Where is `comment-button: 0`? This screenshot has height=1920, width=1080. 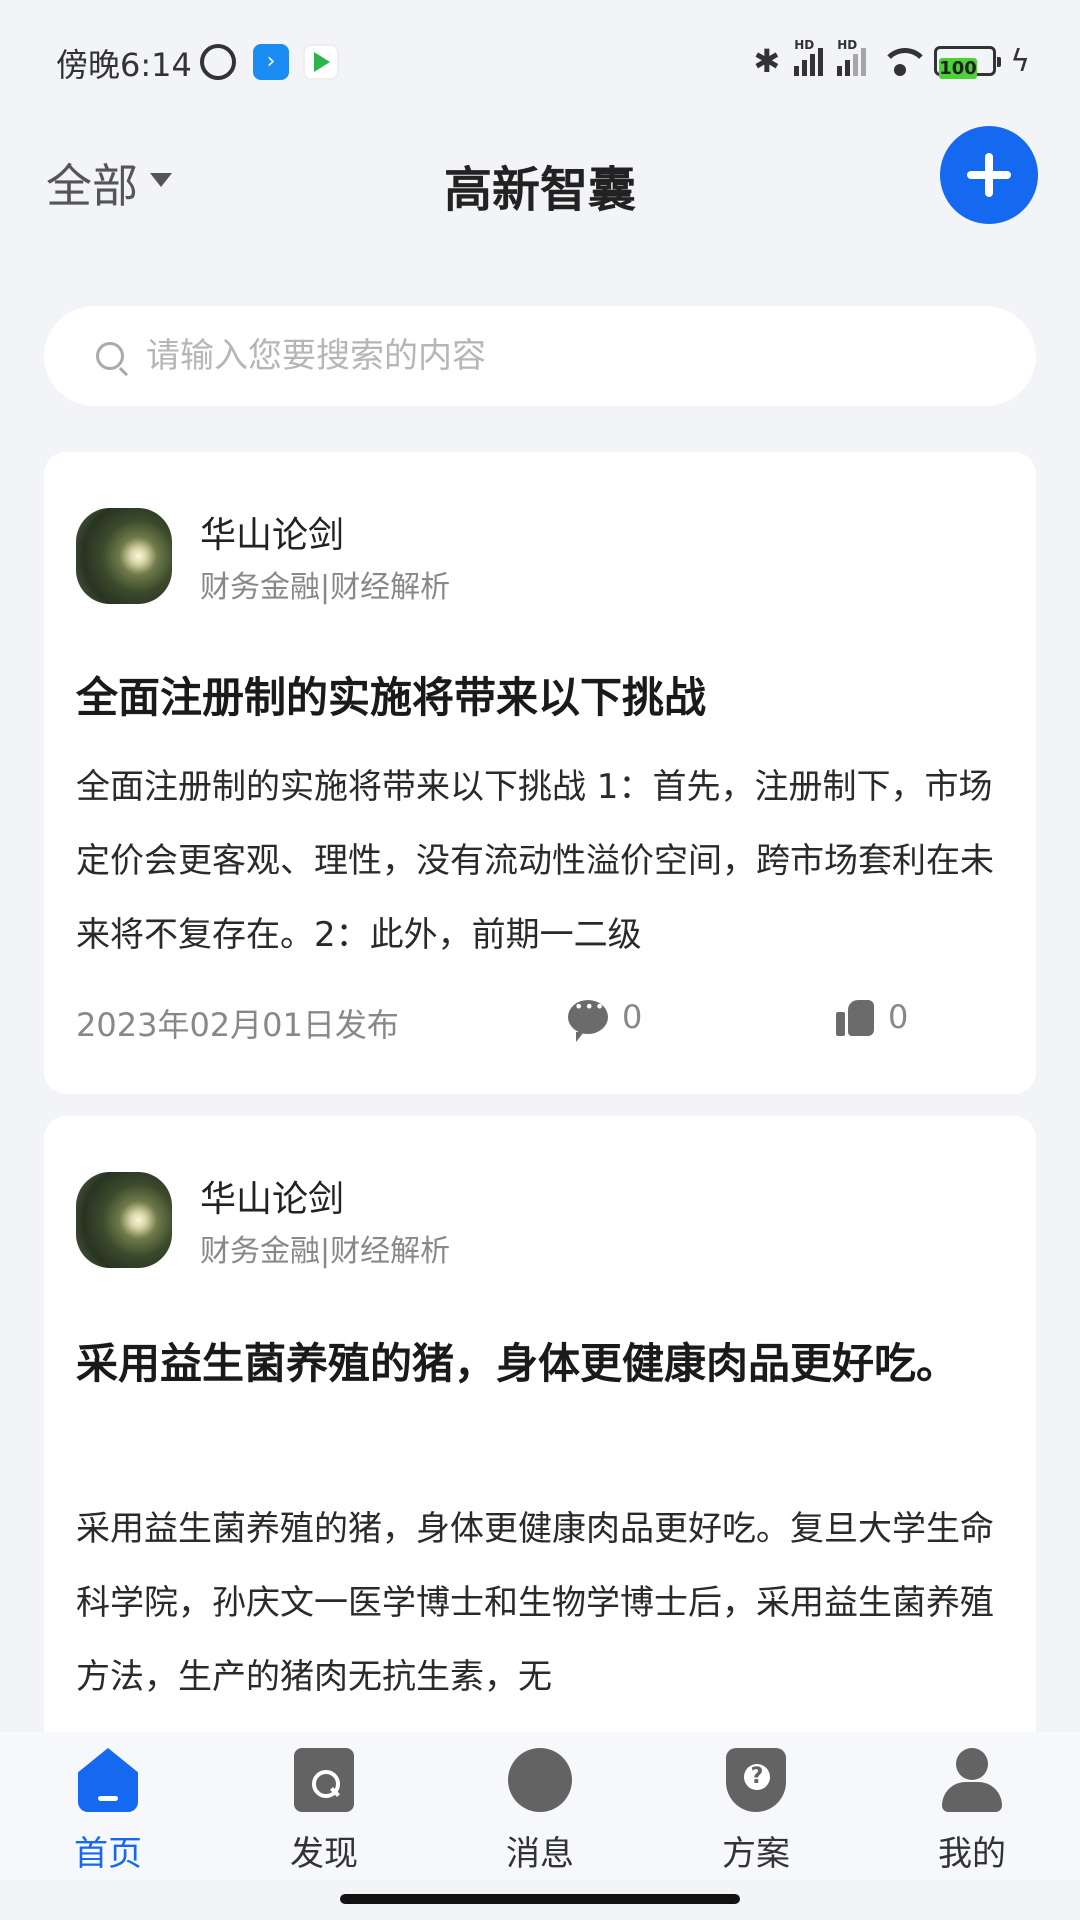 comment-button: 0 is located at coordinates (605, 1019).